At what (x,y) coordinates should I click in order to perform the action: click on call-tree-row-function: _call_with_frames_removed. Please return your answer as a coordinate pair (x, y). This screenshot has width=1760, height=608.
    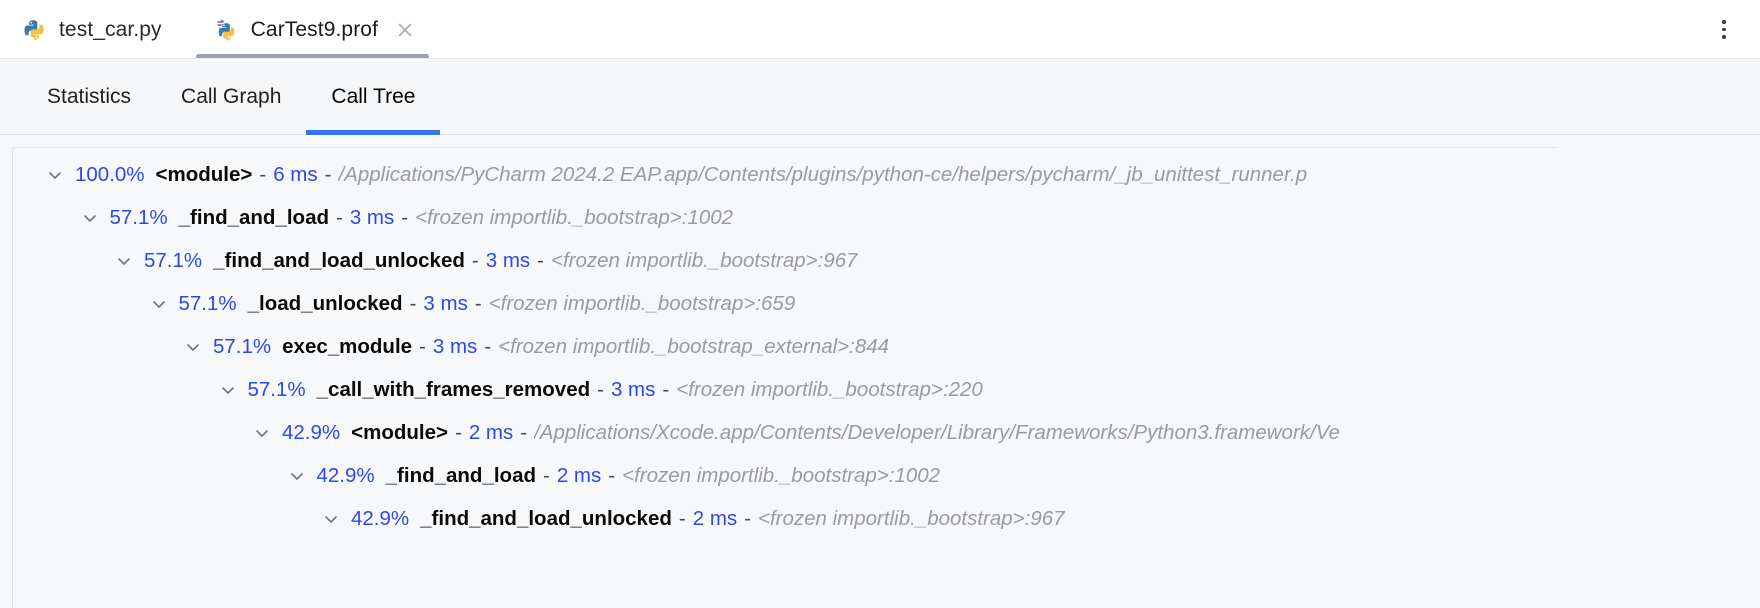
    Looking at the image, I should click on (453, 389).